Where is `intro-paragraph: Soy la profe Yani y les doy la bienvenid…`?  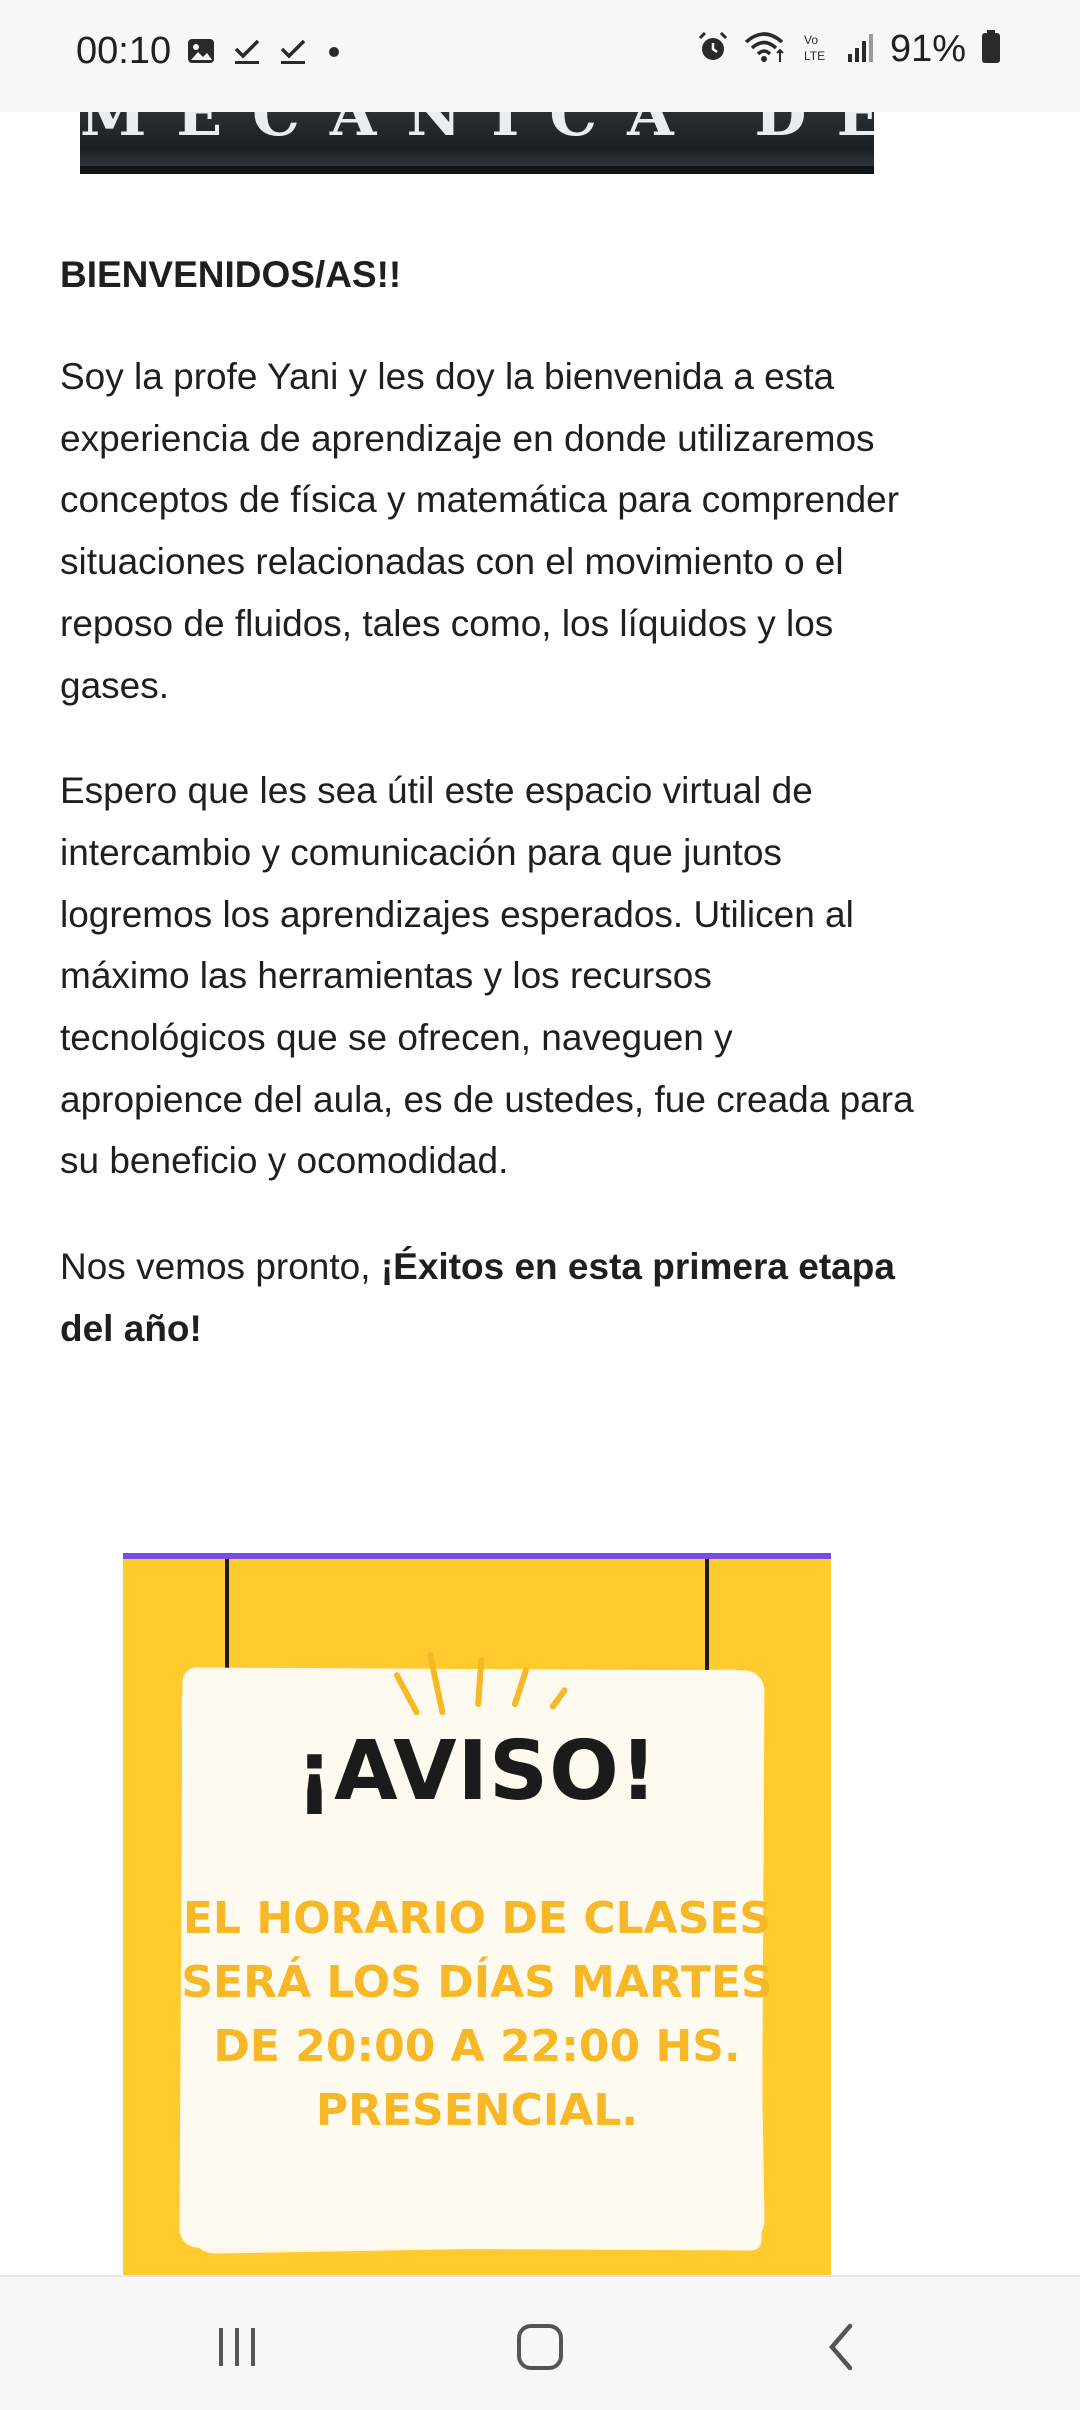 intro-paragraph: Soy la profe Yani y les doy la bienvenid… is located at coordinates (480, 531).